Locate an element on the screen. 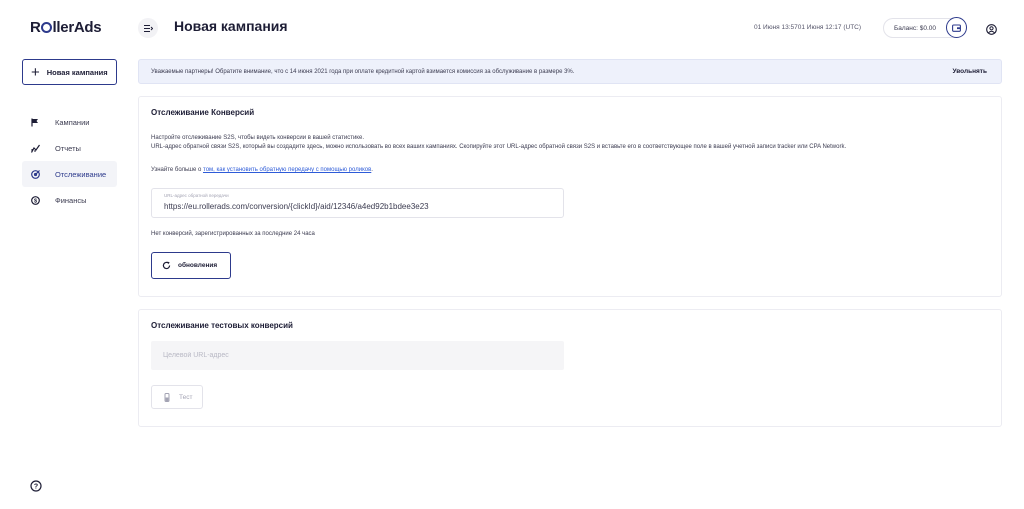 This screenshot has height=509, width=1024. new-campaign-label: Новая кампания is located at coordinates (77, 72).